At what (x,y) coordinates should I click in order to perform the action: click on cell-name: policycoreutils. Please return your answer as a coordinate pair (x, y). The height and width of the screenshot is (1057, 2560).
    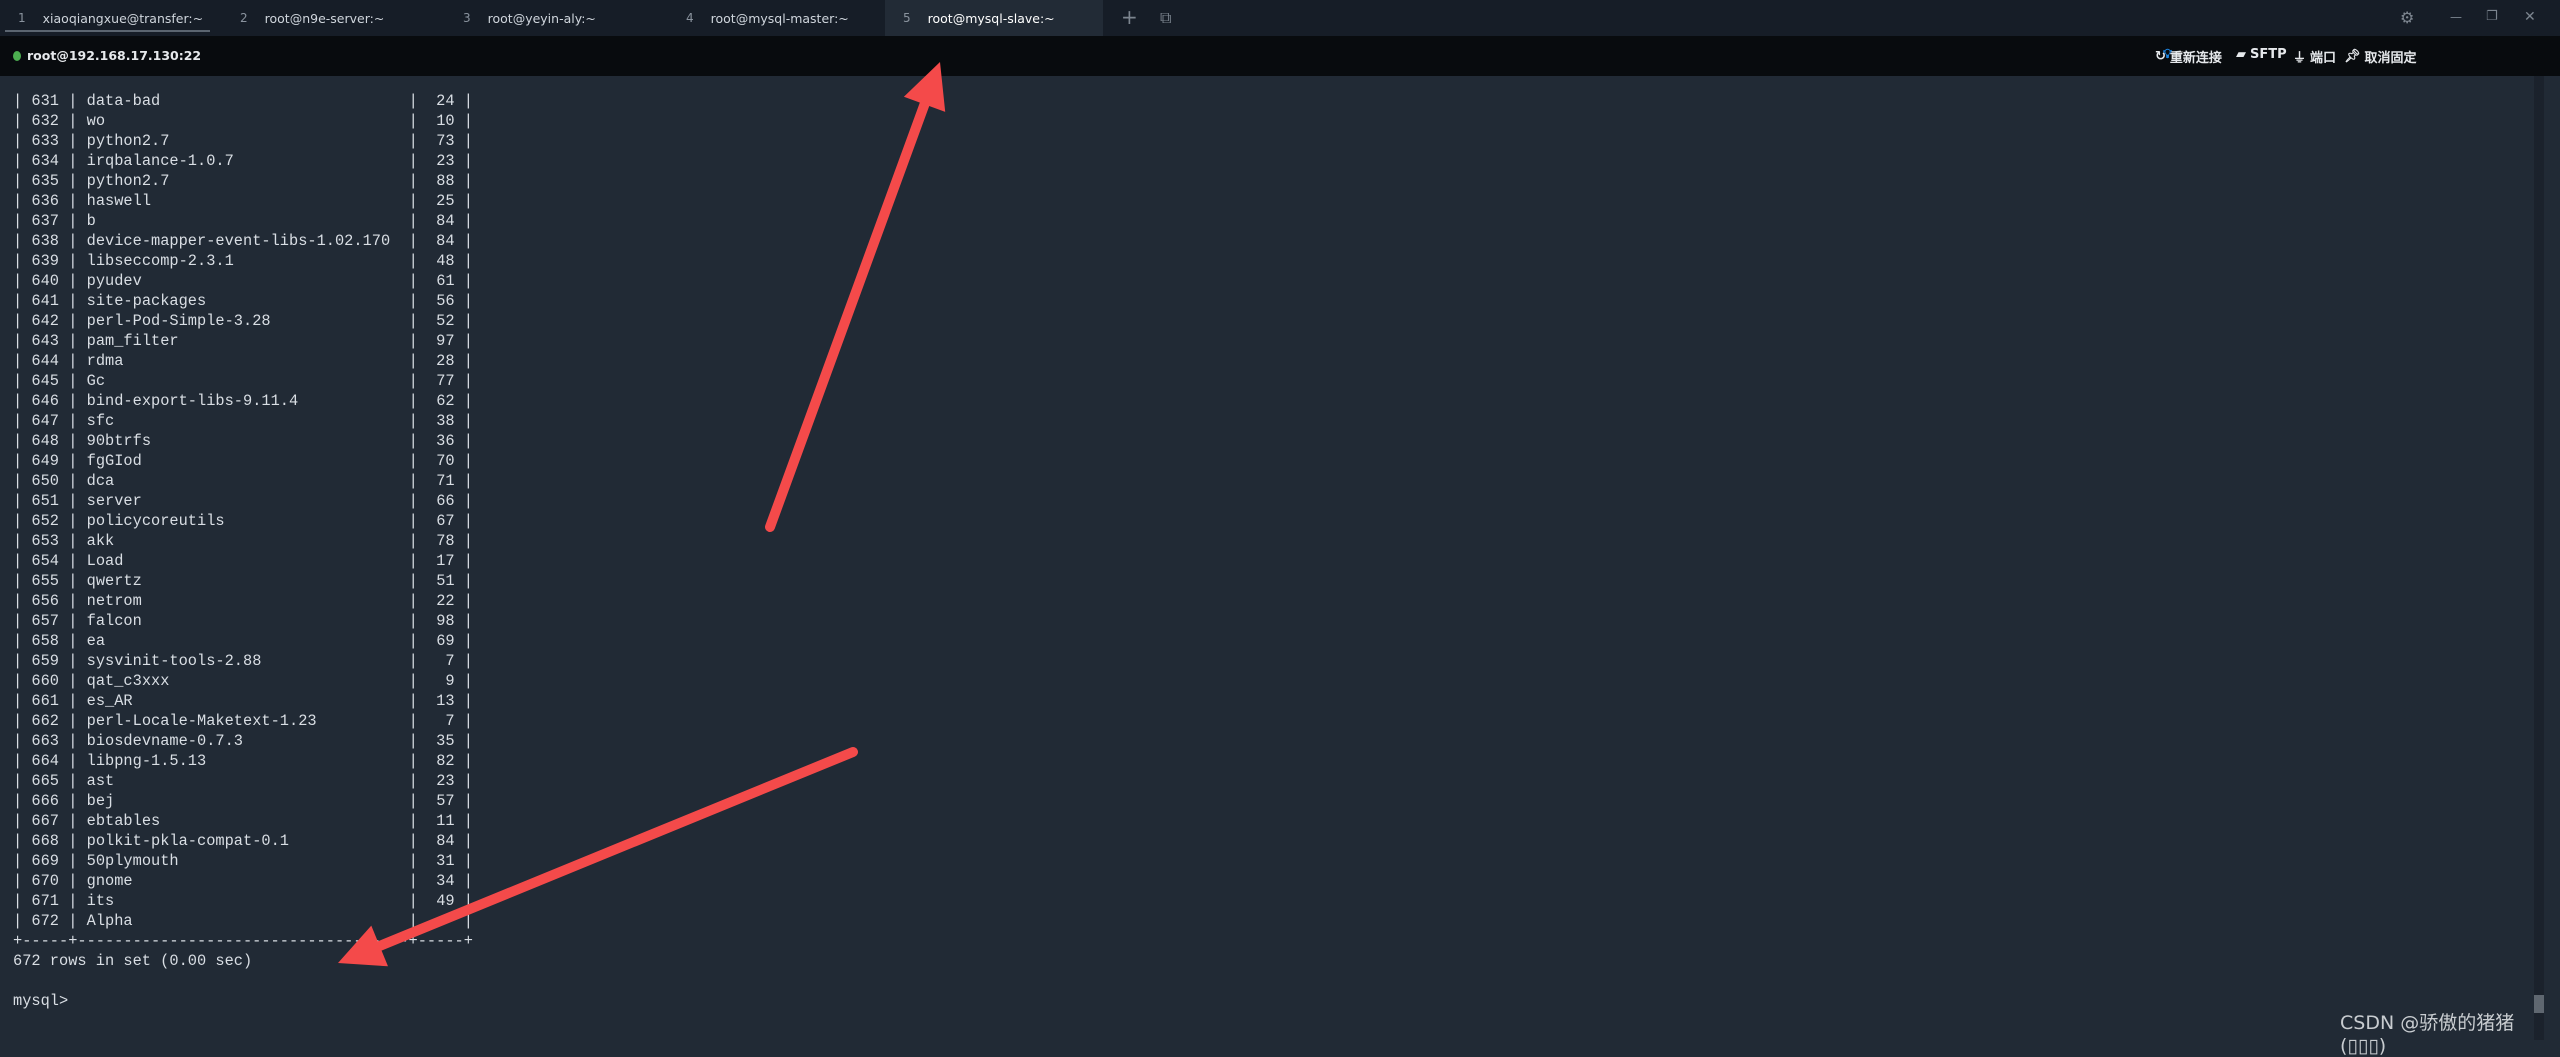
    Looking at the image, I should click on (155, 521).